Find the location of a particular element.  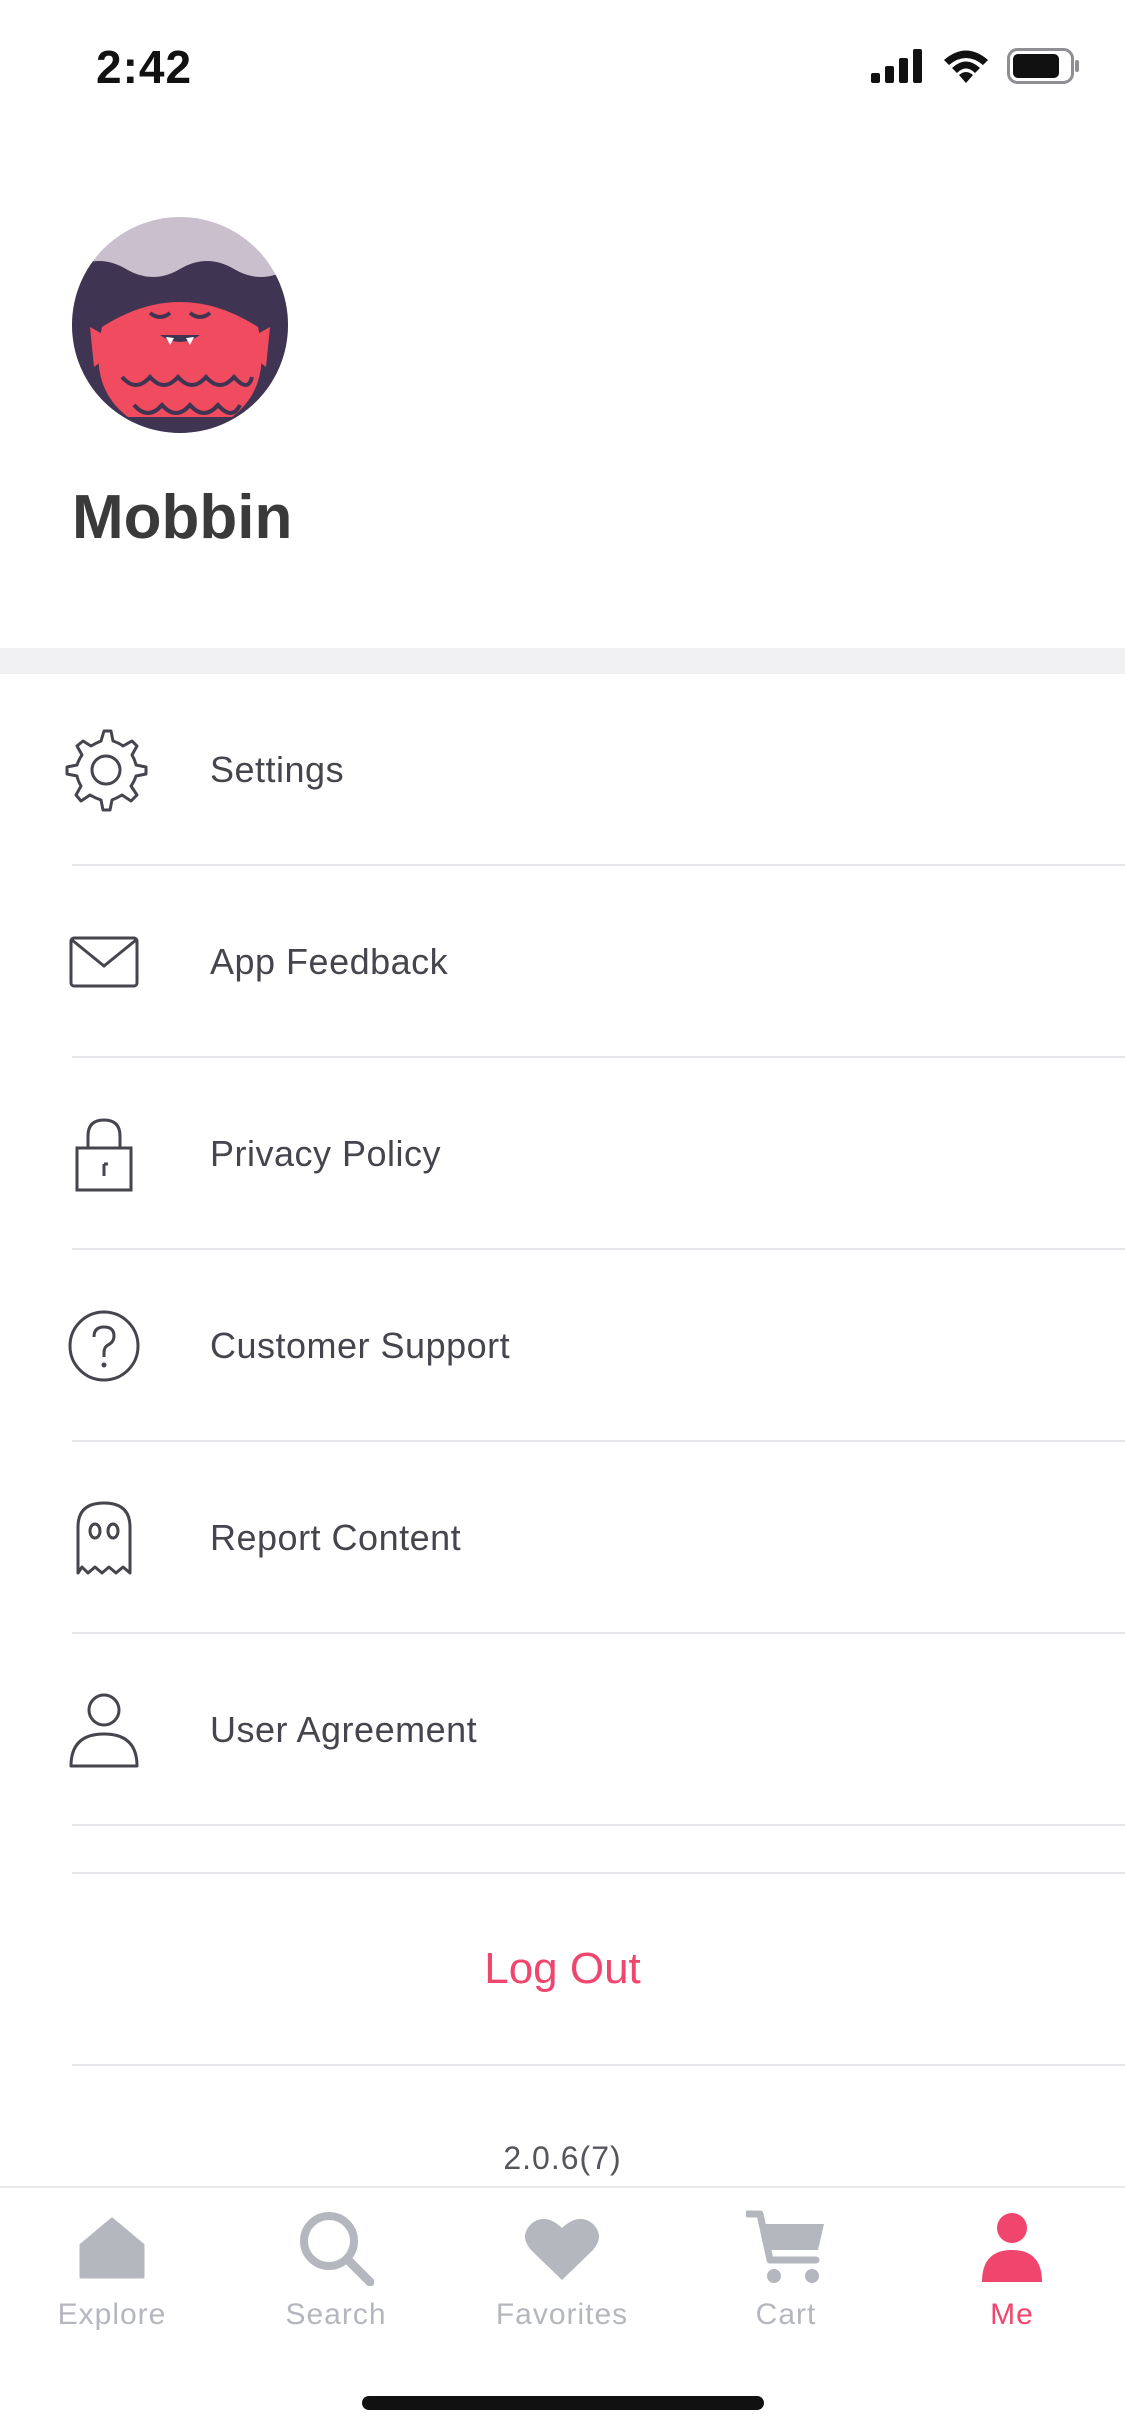

tab-explore: Explore is located at coordinates (112, 2278).